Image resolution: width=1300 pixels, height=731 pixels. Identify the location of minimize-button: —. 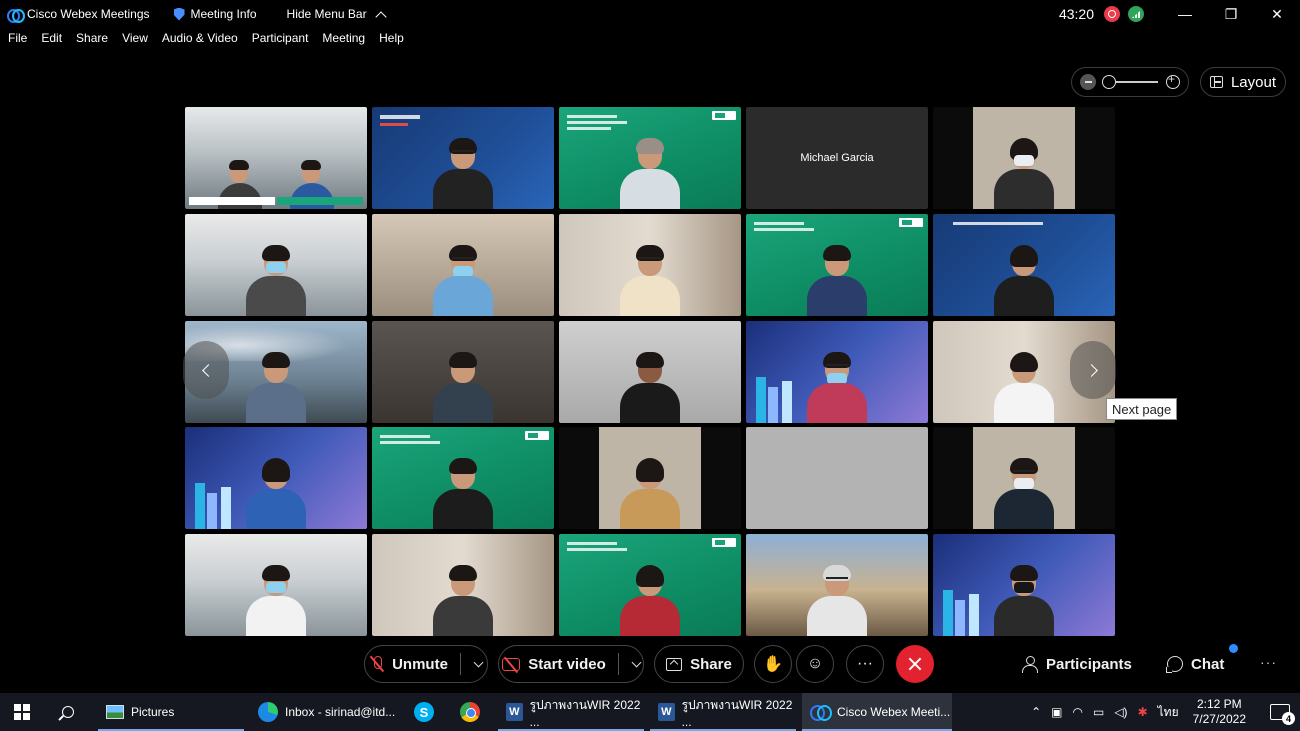
(1185, 14).